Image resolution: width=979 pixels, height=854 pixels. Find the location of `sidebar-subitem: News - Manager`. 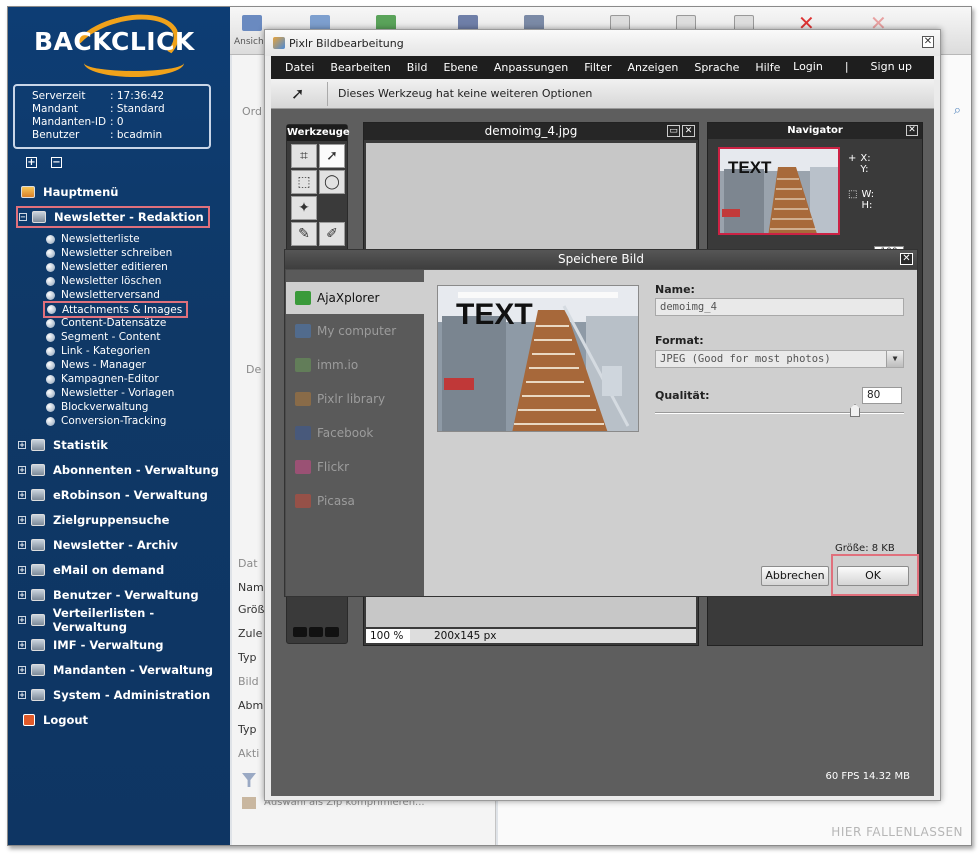

sidebar-subitem: News - Manager is located at coordinates (96, 365).